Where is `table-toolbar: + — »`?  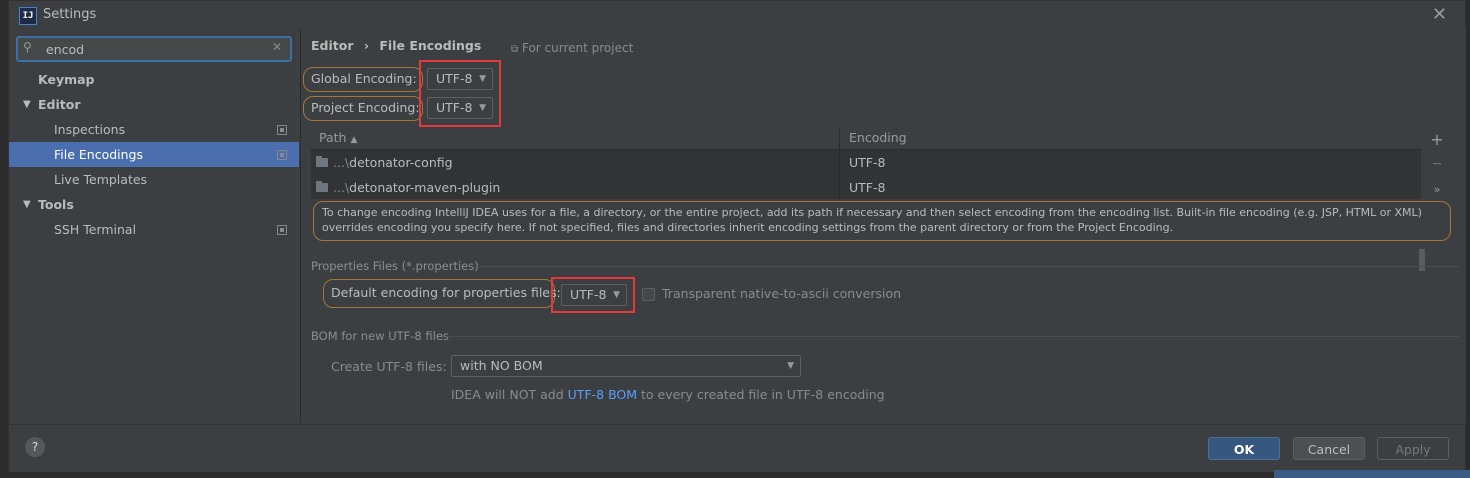 table-toolbar: + — » is located at coordinates (1437, 164).